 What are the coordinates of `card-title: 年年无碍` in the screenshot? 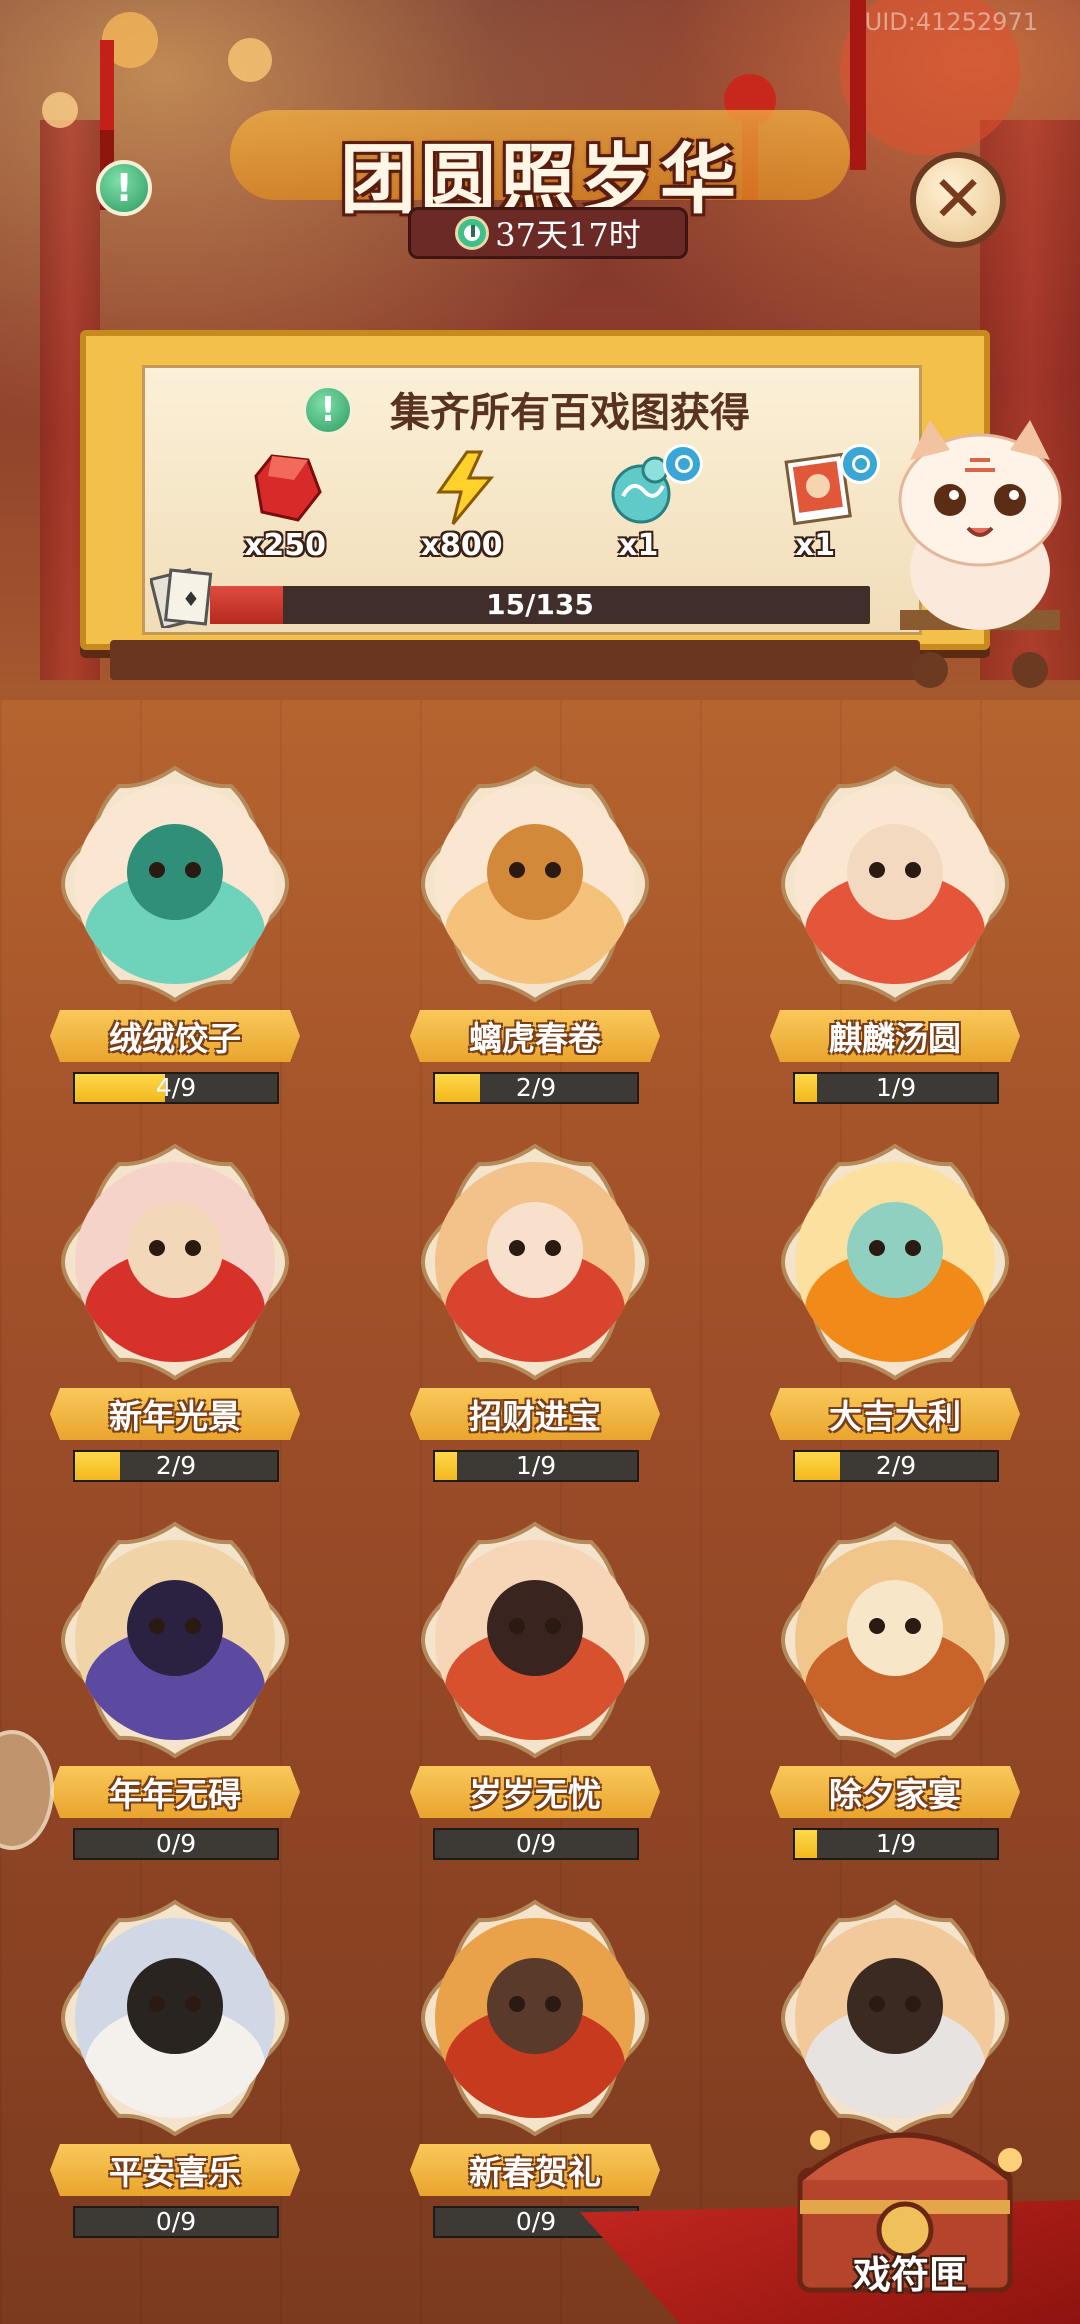 It's located at (175, 1792).